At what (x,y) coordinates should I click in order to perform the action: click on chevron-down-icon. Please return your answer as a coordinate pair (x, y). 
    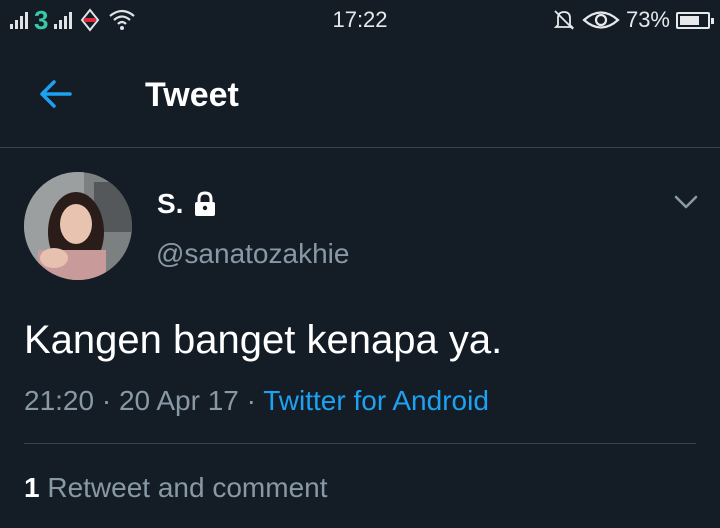
    Looking at the image, I should click on (686, 202).